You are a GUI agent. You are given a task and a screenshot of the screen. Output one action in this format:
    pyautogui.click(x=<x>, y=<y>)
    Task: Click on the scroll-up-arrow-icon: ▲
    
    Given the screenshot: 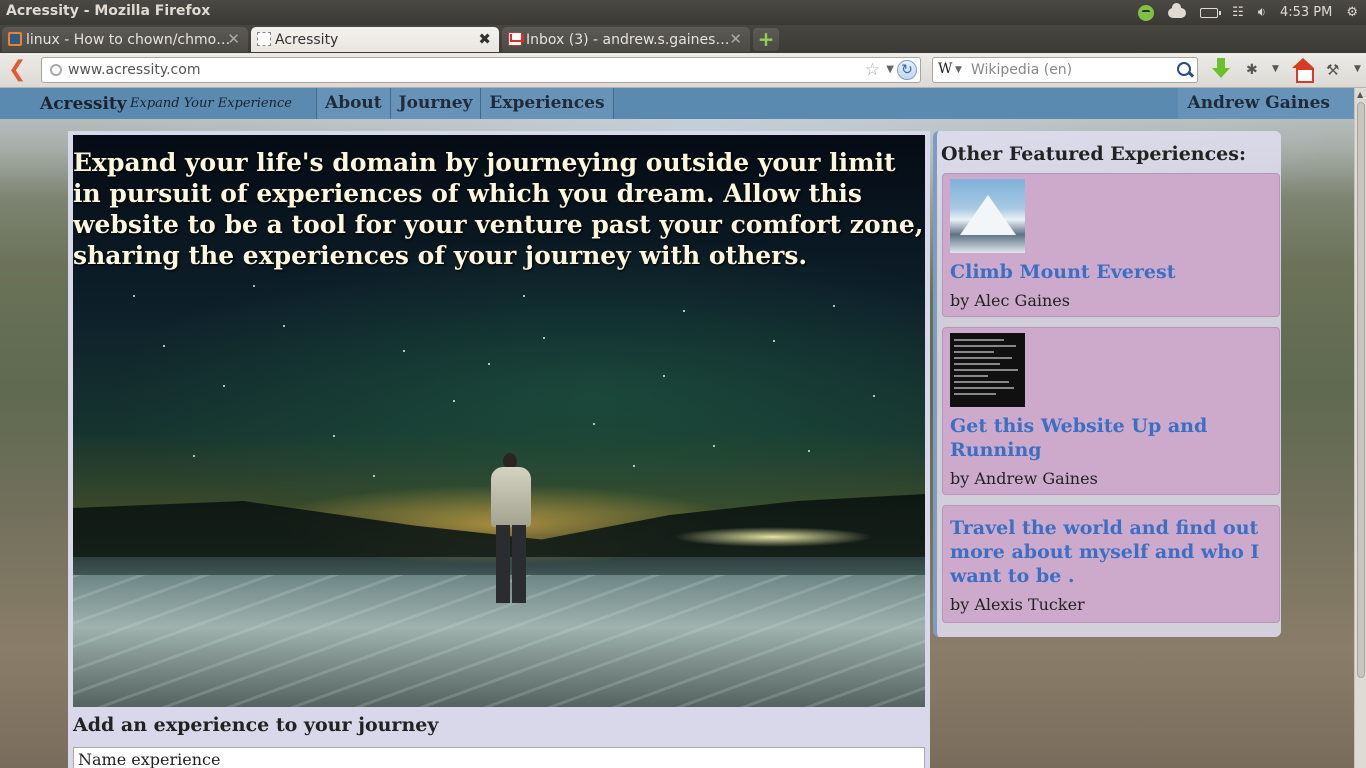 What is the action you would take?
    pyautogui.click(x=1360, y=94)
    